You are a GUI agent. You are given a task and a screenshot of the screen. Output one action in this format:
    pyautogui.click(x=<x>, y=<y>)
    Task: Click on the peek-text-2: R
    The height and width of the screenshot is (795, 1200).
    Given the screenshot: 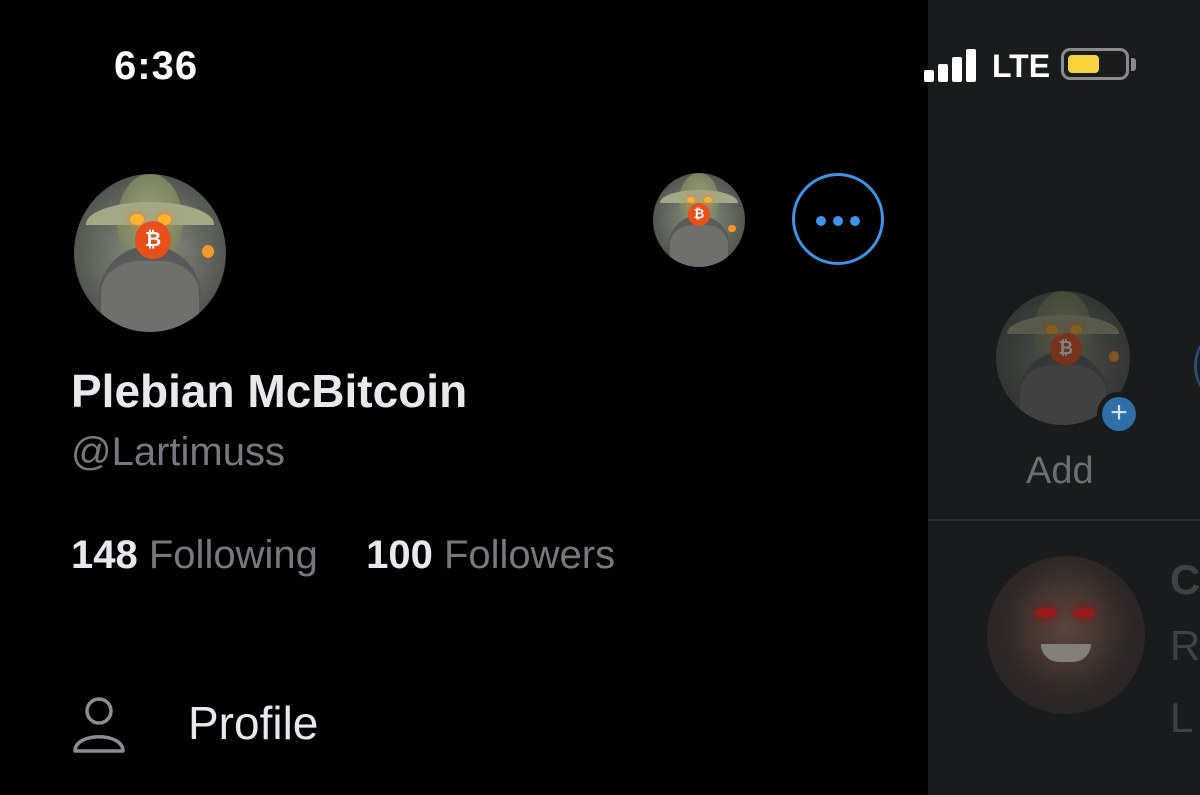 What is the action you would take?
    pyautogui.click(x=1185, y=645)
    